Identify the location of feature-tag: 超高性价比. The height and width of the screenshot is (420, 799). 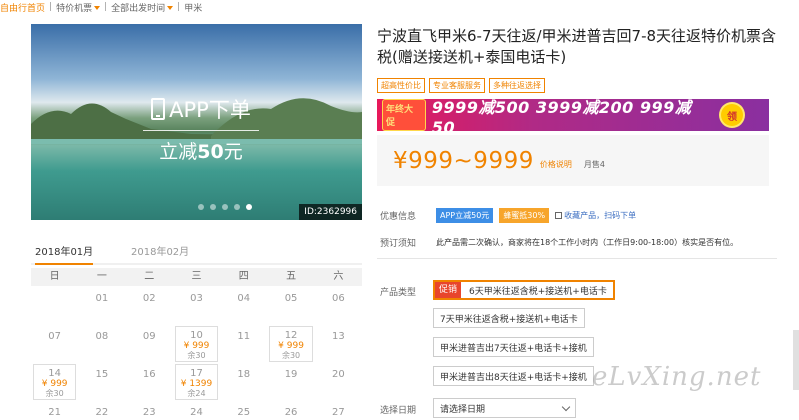
(401, 85).